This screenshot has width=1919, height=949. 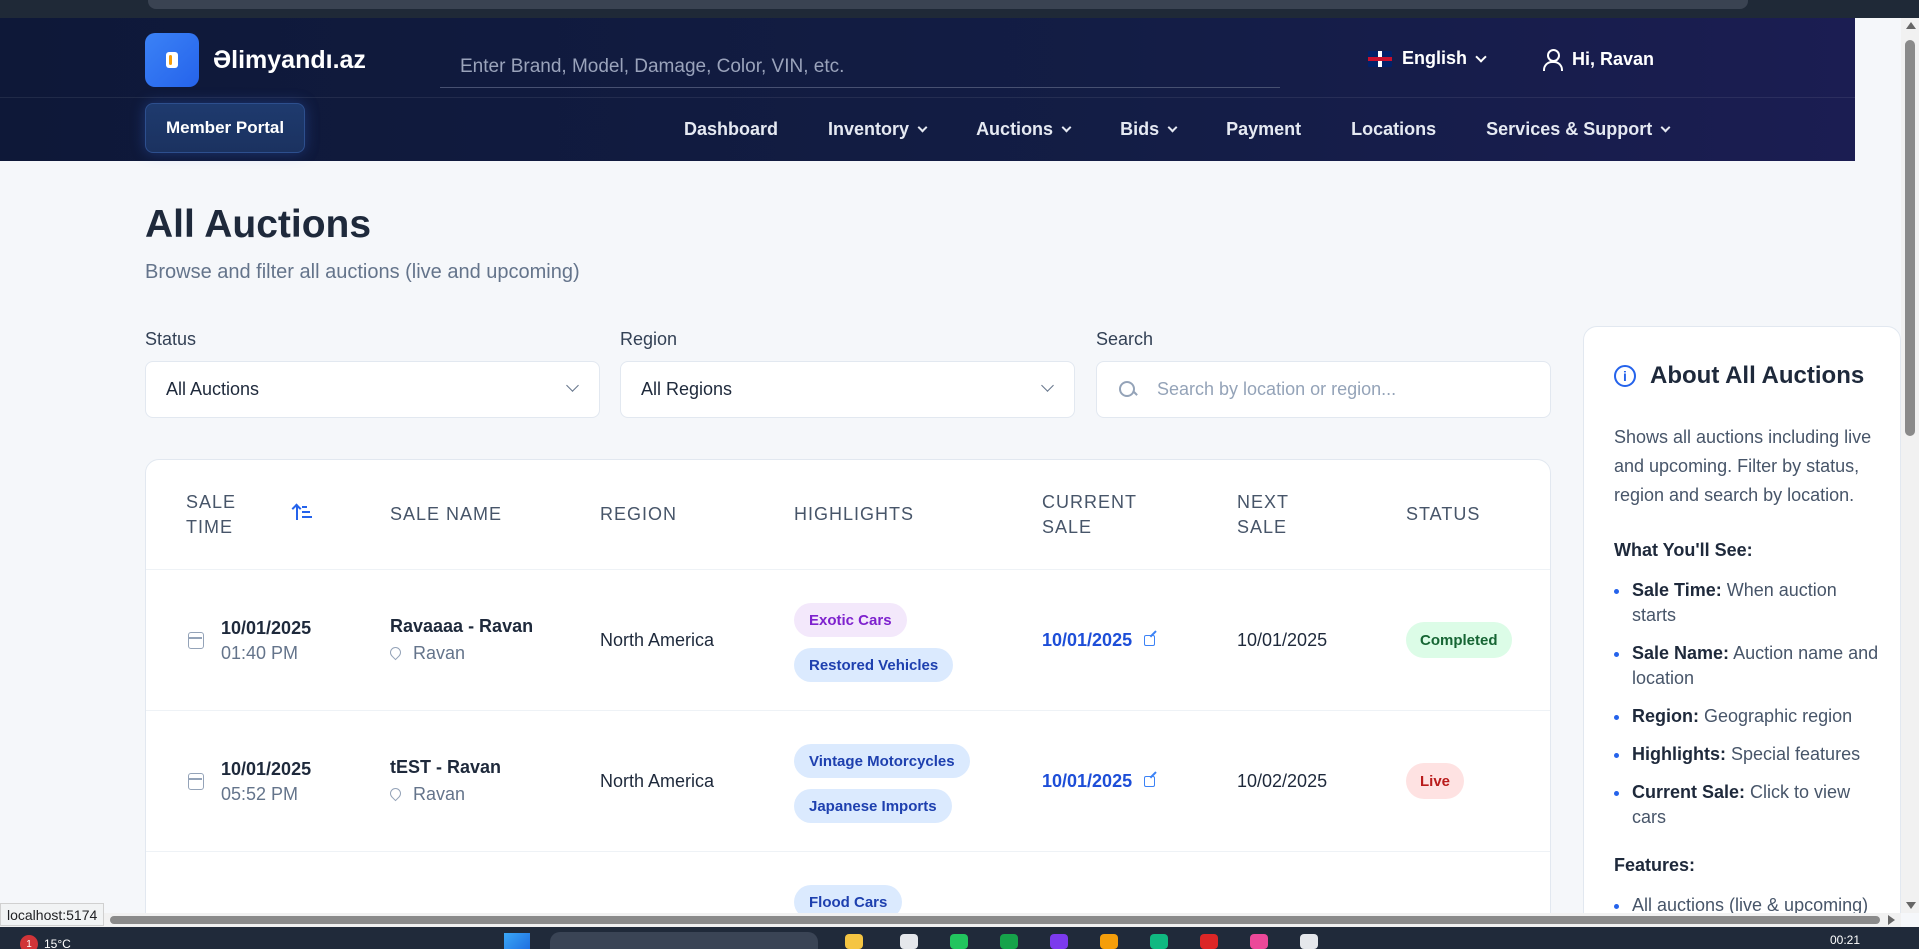 I want to click on sale-name: Ravaaaa - Ravan, so click(x=462, y=626).